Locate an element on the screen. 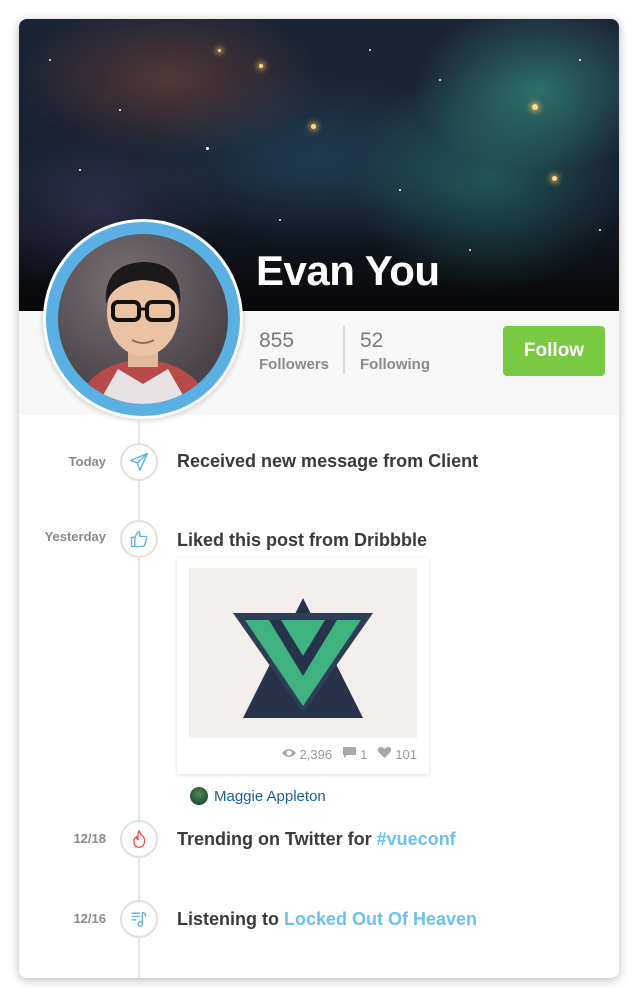  followers-stat: 855 Followers is located at coordinates (294, 351).